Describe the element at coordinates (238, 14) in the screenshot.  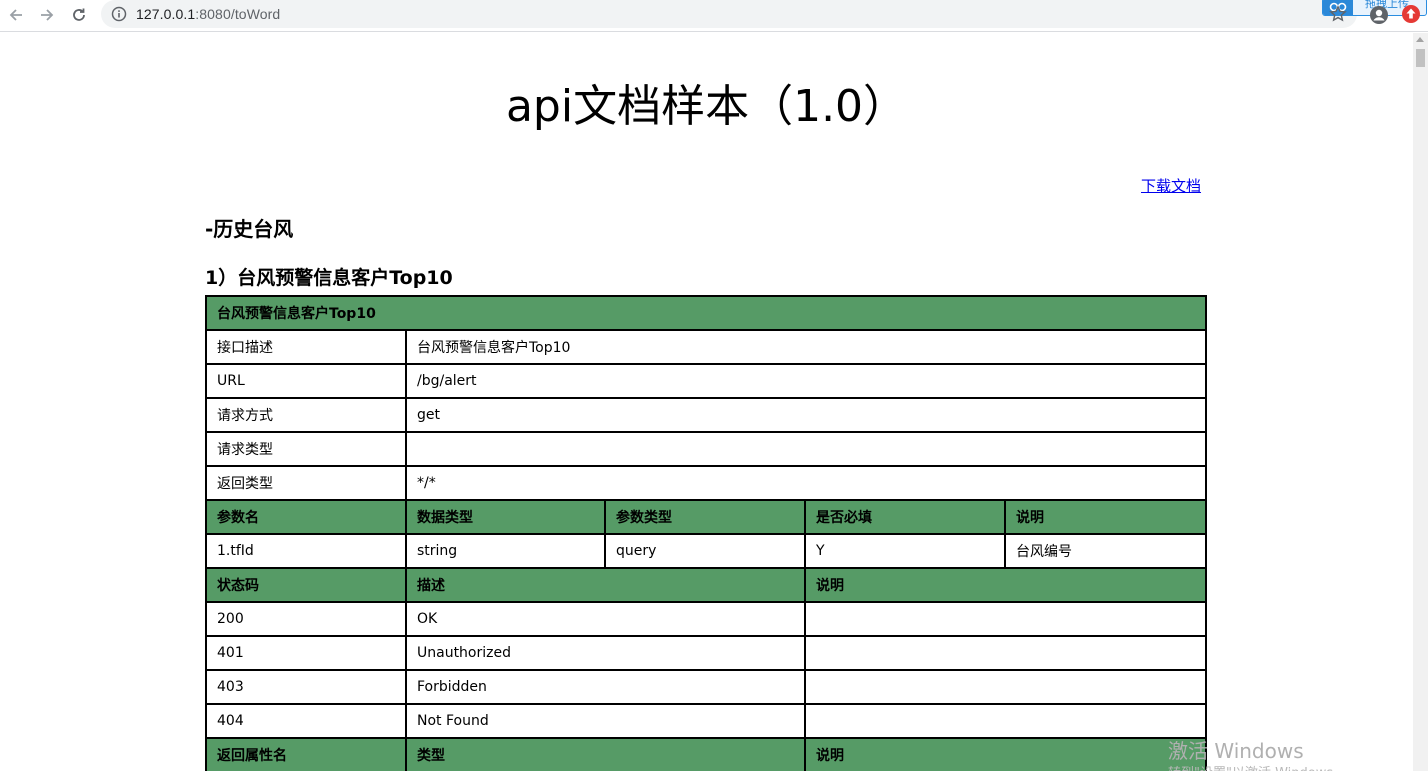
I see `url-path: :8080/toWord` at that location.